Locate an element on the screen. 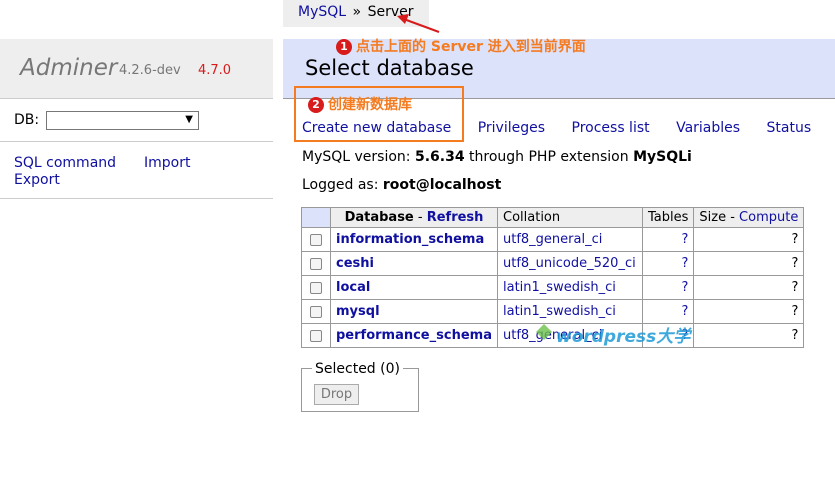 This screenshot has width=835, height=478. drop-button: Drop is located at coordinates (336, 394).